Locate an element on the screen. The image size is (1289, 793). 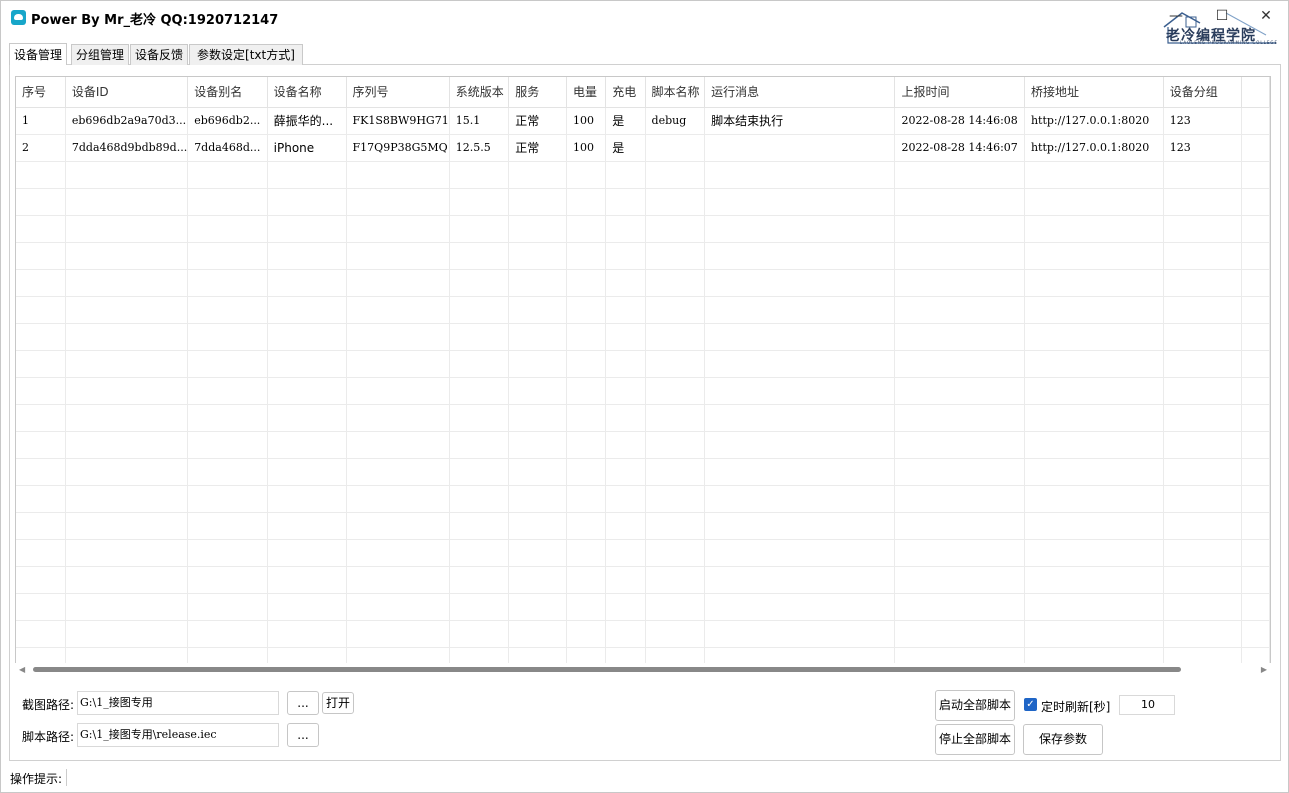
refresh-interval-input: 10 is located at coordinates (1147, 705).